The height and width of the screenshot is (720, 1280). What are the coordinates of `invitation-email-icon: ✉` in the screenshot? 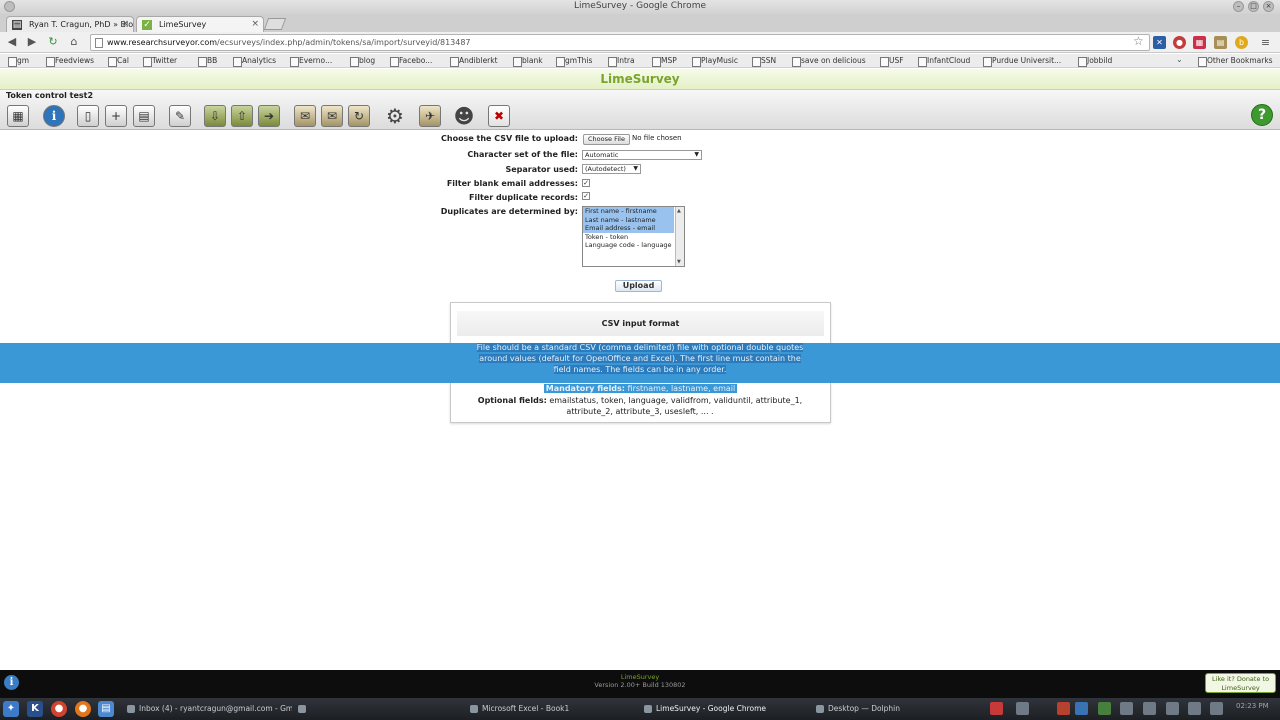 It's located at (305, 116).